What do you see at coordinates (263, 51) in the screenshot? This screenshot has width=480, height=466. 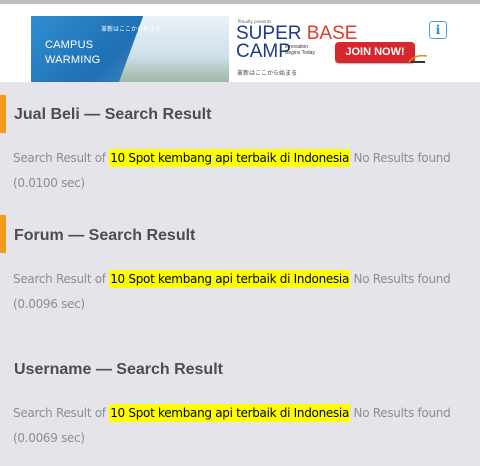 I see `ad-camp-label: CAMP` at bounding box center [263, 51].